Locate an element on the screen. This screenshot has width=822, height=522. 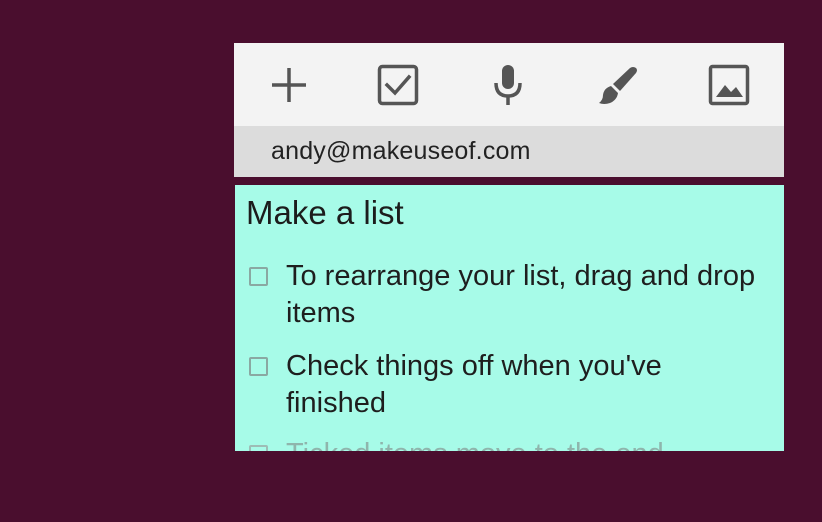
note-title: Make a list is located at coordinates (325, 212).